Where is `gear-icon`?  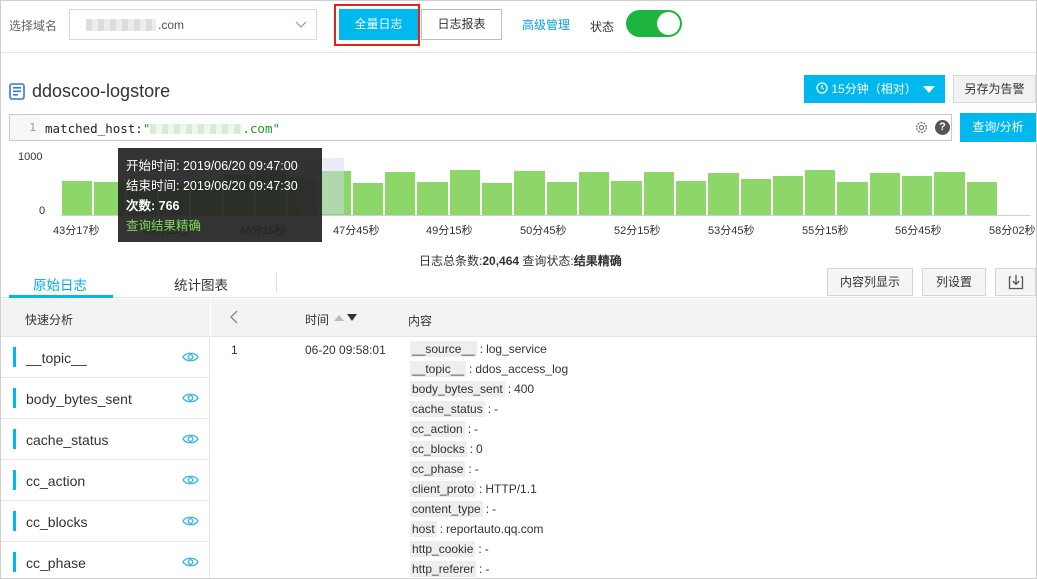 gear-icon is located at coordinates (921, 127).